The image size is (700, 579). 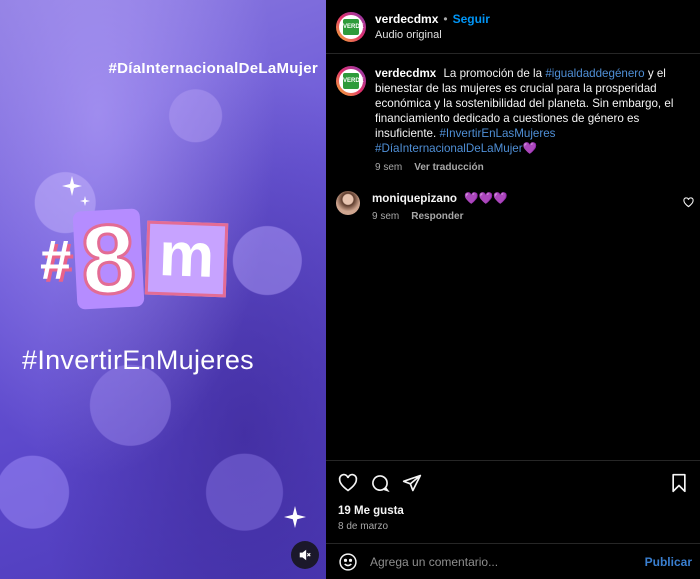 What do you see at coordinates (432, 35) in the screenshot?
I see `audio-label: Audio original` at bounding box center [432, 35].